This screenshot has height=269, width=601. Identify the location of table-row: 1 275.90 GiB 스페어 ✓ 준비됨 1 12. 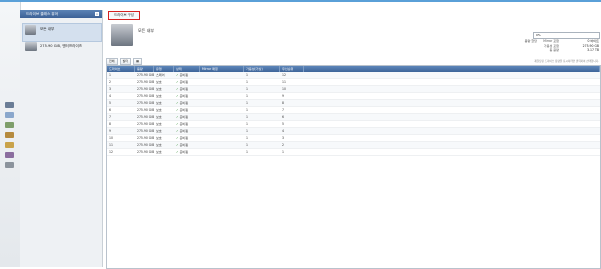
(353, 75).